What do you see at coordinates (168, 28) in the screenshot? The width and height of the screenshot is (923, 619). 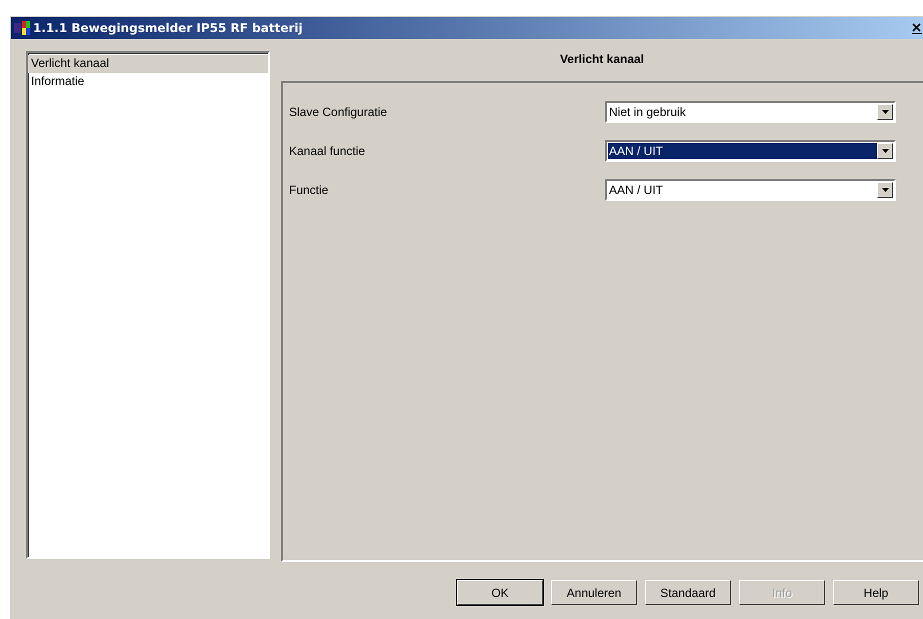 I see `window-title: 1.1.1 Bewegingsmelder IP55 RF batterij` at bounding box center [168, 28].